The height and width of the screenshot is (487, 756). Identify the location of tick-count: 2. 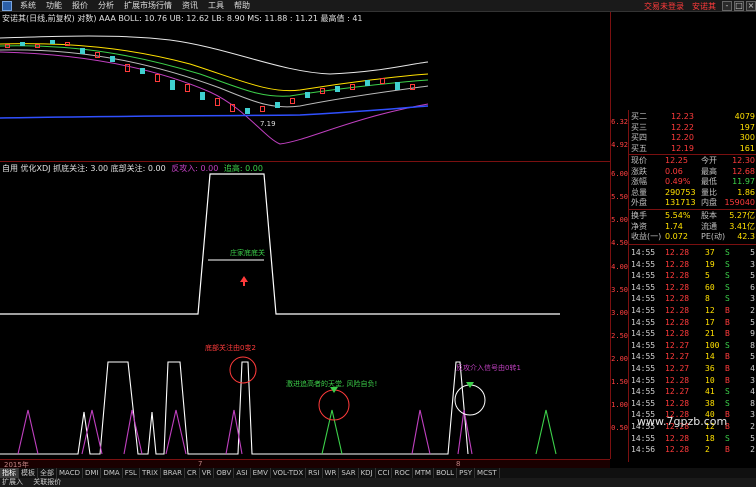
(752, 310).